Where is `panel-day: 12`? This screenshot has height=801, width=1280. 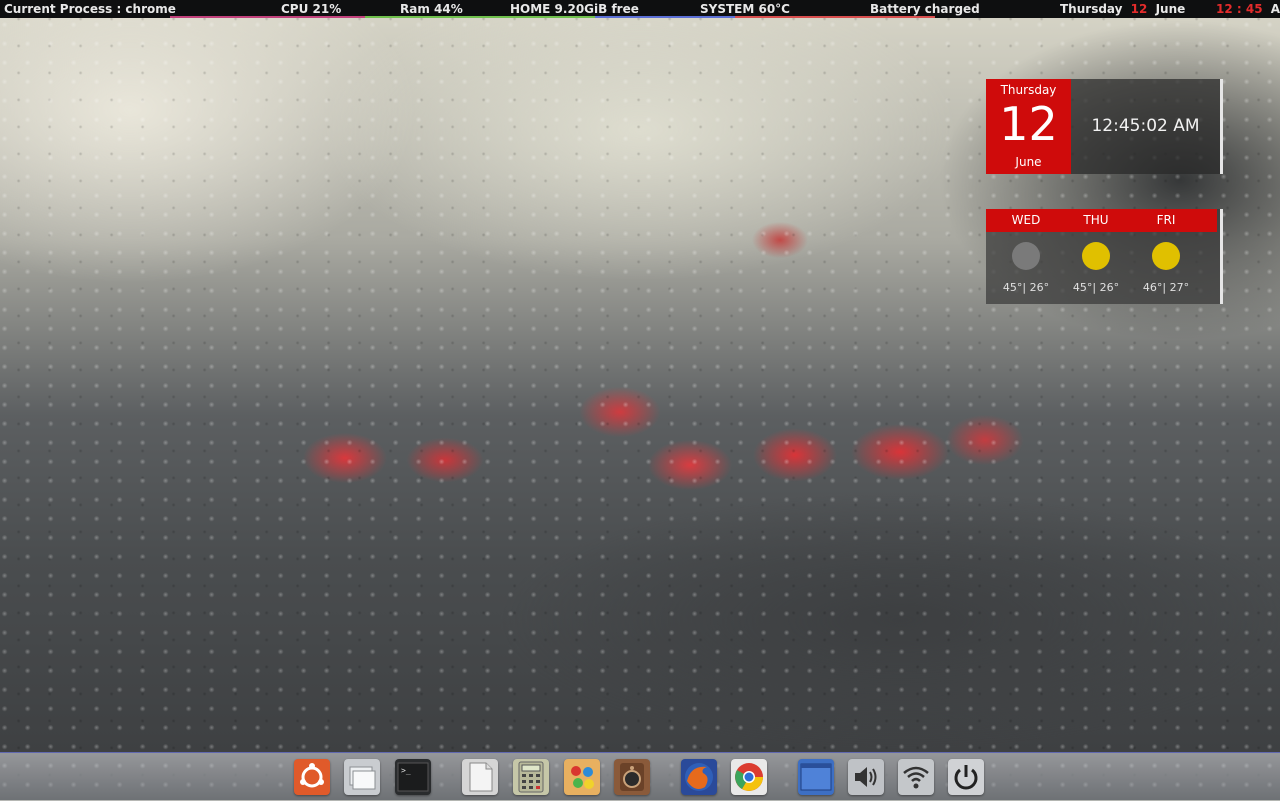
panel-day: 12 is located at coordinates (1139, 9).